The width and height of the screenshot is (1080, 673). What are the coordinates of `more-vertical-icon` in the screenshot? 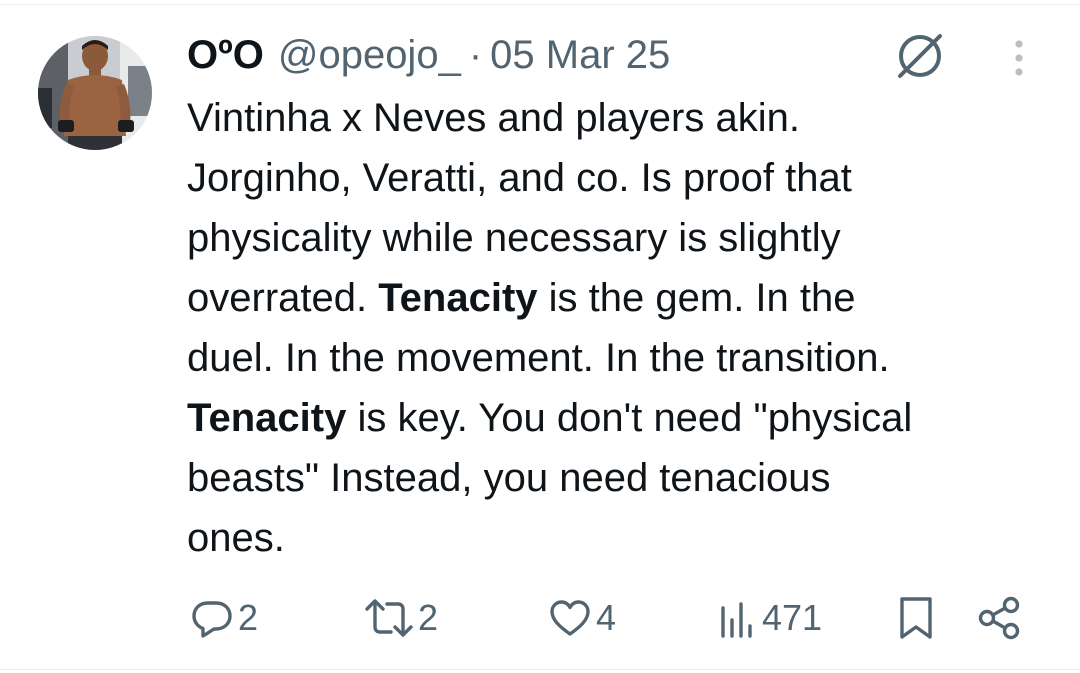 It's located at (1019, 58).